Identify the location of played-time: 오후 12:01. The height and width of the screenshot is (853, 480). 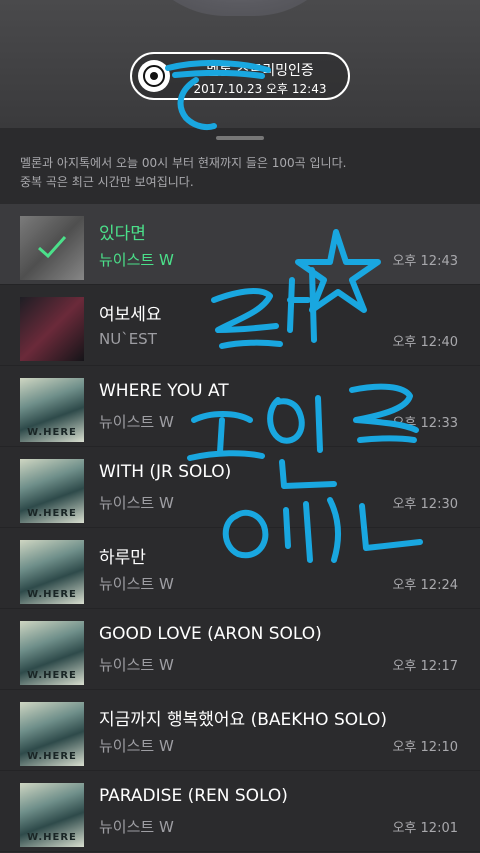
(425, 828).